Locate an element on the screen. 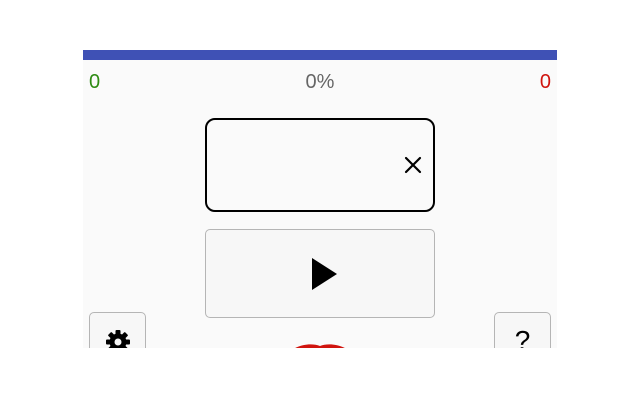 This screenshot has height=400, width=640. play-icon is located at coordinates (324, 274).